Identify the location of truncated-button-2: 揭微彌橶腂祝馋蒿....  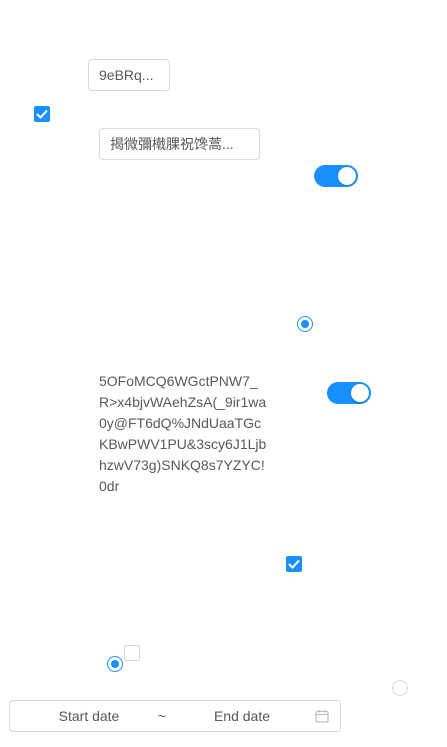
(179, 144).